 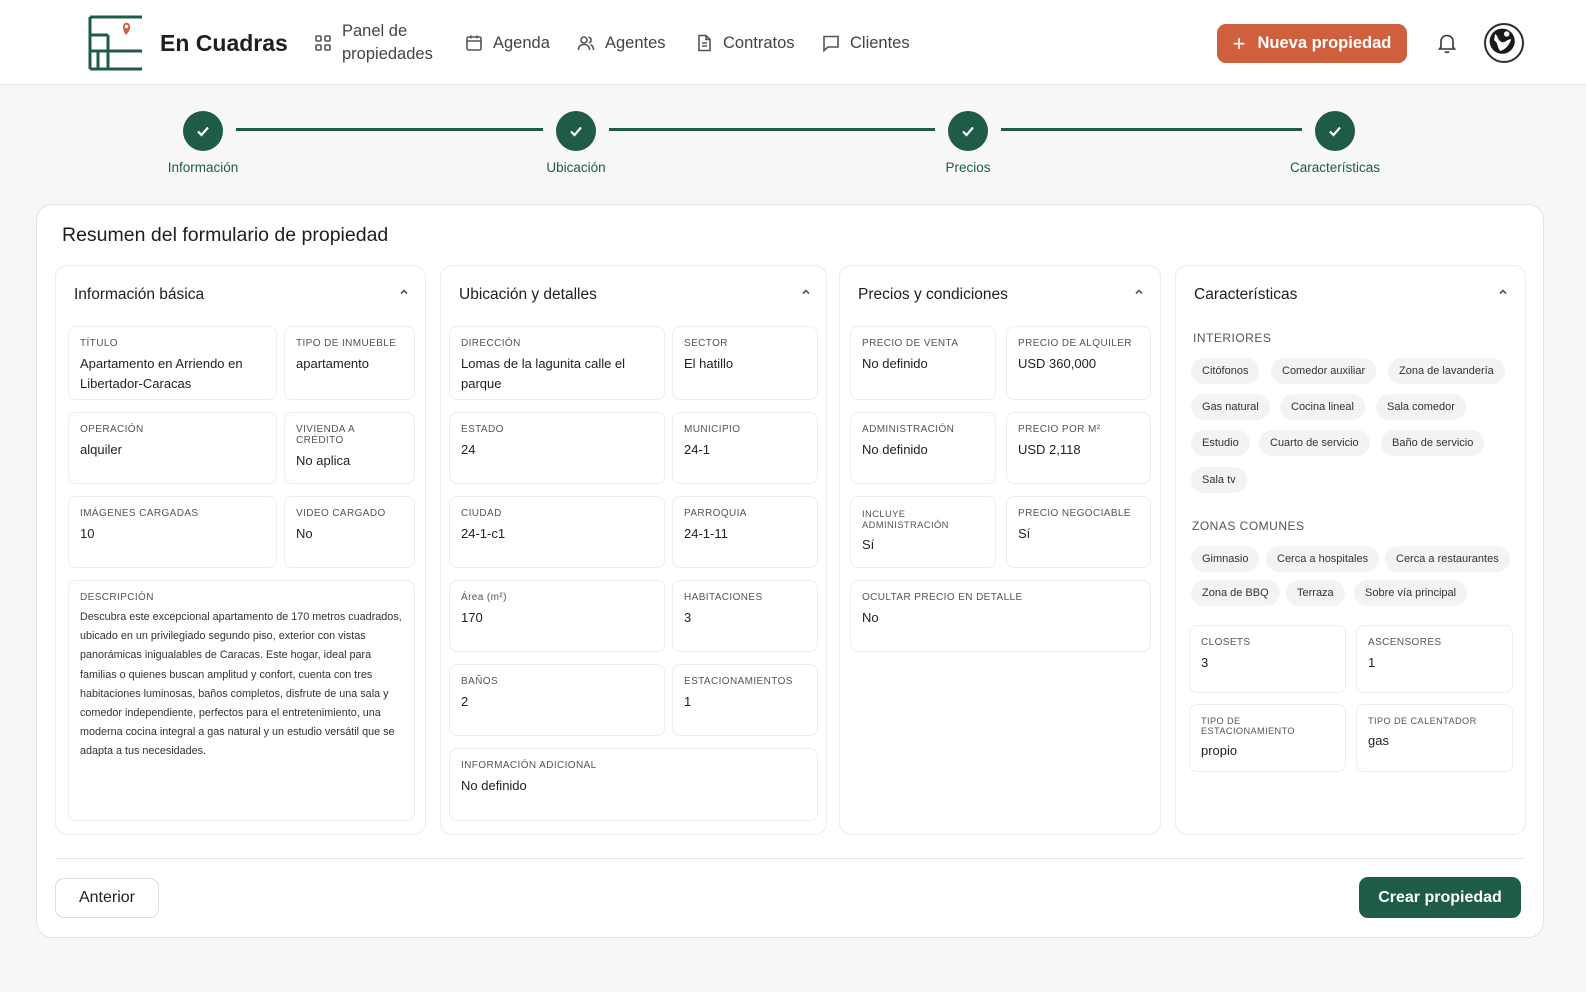 What do you see at coordinates (387, 42) in the screenshot?
I see `nav-panel-label: Panel de propiedades` at bounding box center [387, 42].